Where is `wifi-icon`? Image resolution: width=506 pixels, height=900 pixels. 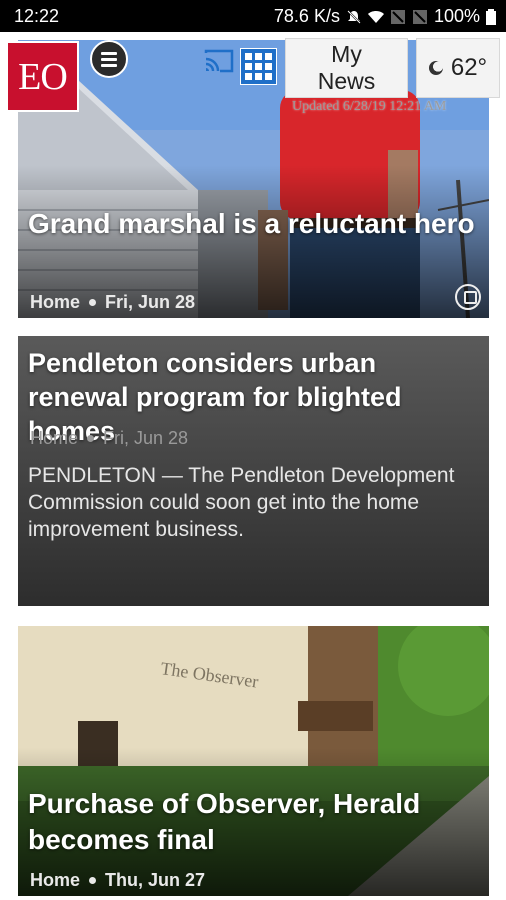
wifi-icon is located at coordinates (375, 16).